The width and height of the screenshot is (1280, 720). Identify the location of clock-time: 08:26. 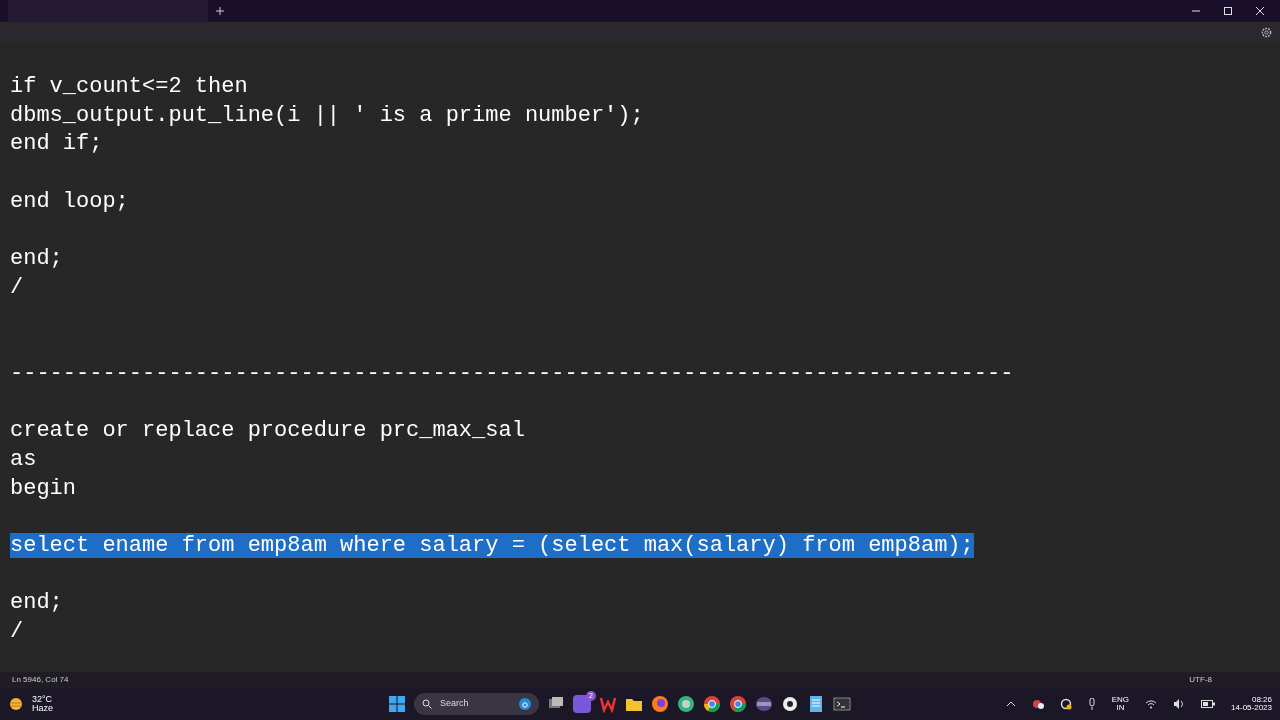
(1251, 700).